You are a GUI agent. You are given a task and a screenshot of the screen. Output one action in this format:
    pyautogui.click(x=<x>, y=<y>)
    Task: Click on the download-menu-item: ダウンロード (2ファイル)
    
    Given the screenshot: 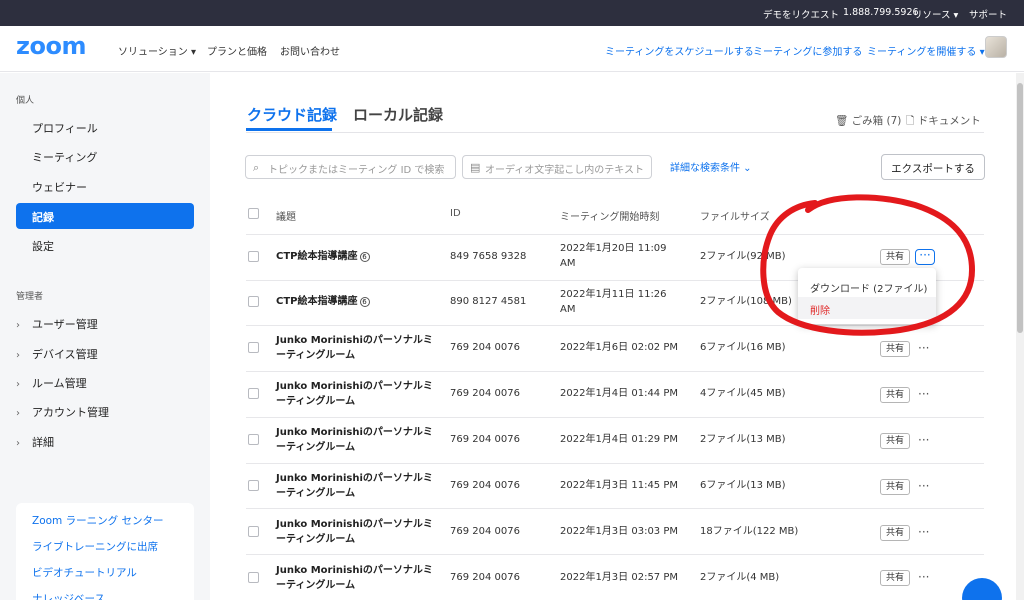 What is the action you would take?
    pyautogui.click(x=867, y=286)
    